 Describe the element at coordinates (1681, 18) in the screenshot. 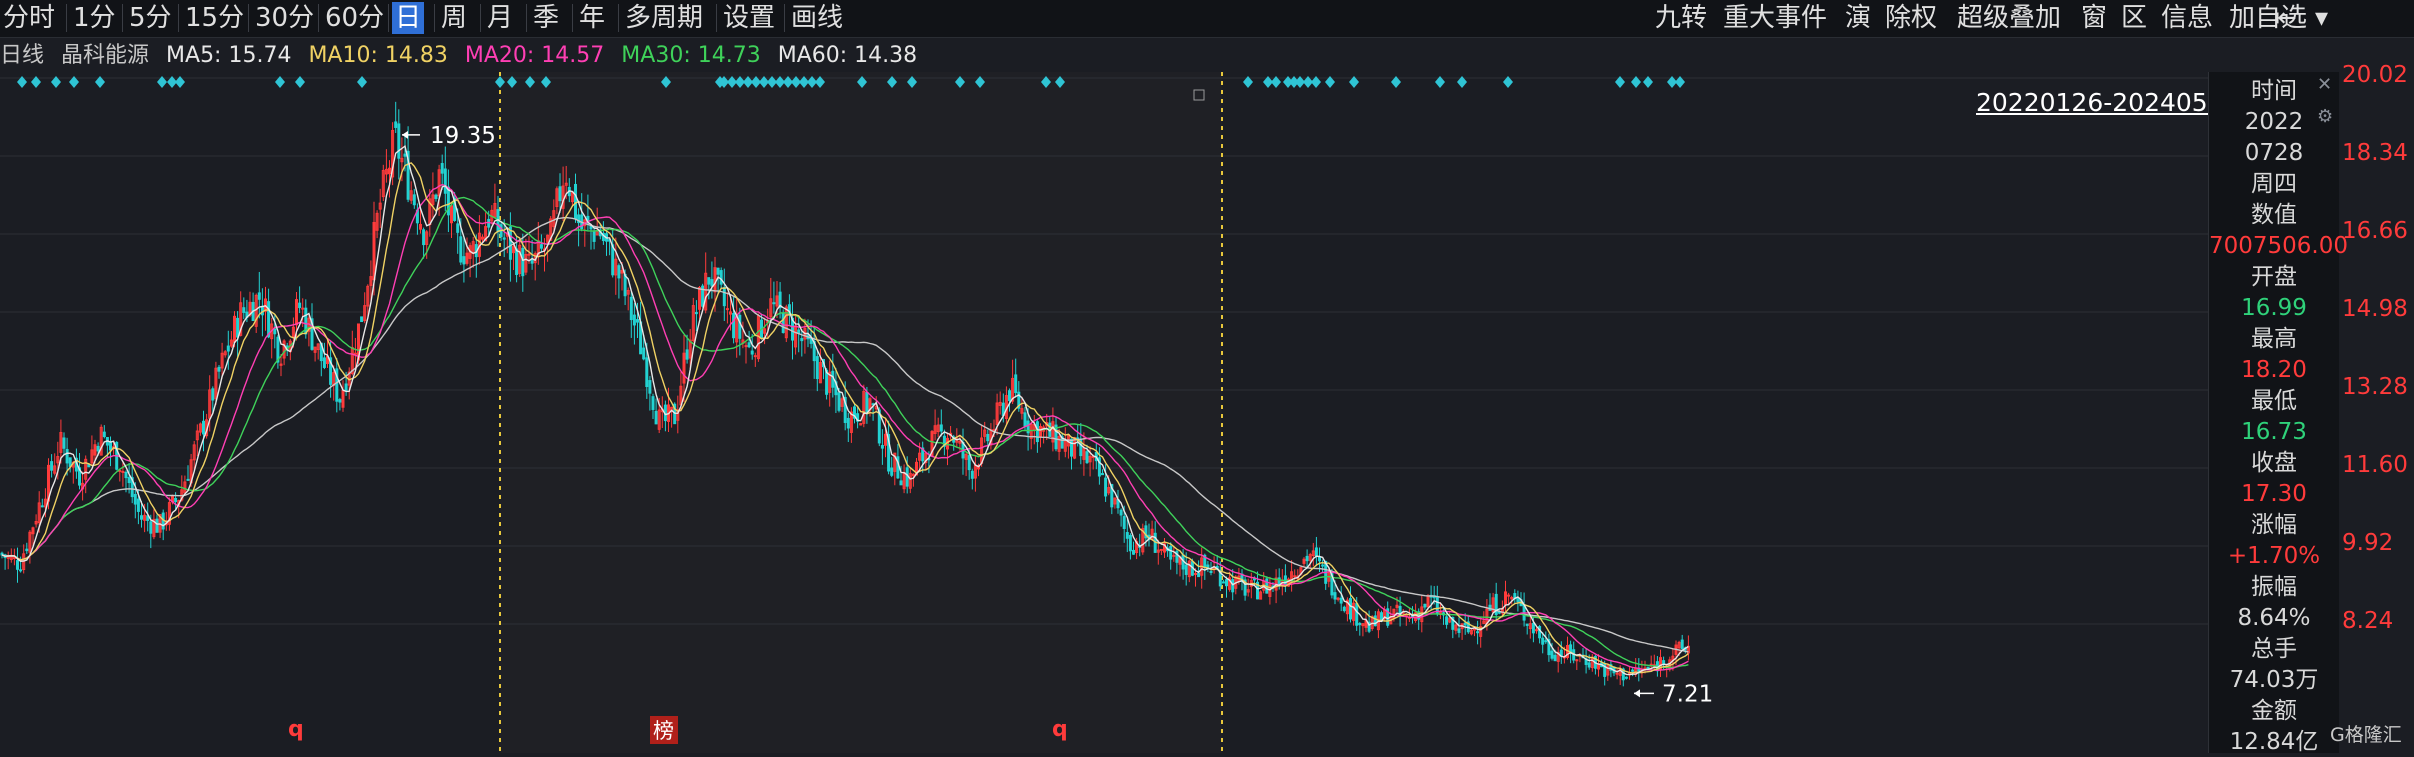

I see `toolbar-right-item-0: 九转` at that location.